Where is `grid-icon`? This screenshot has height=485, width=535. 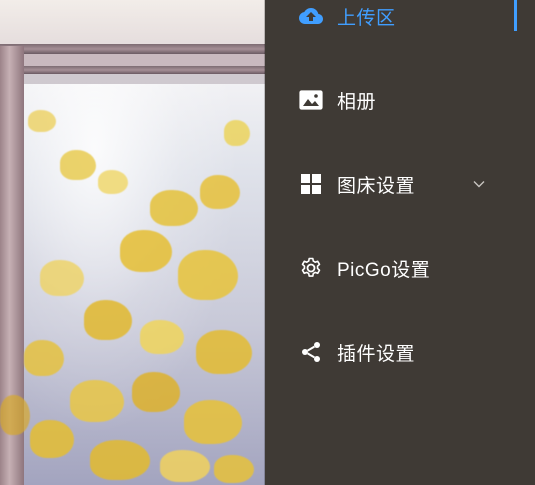 grid-icon is located at coordinates (311, 184).